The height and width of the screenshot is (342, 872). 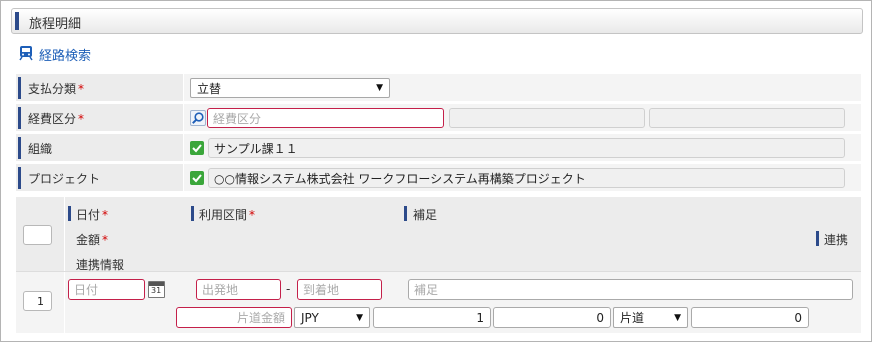 I want to click on organization-row: 組織 サンプル課１１, so click(x=438, y=148).